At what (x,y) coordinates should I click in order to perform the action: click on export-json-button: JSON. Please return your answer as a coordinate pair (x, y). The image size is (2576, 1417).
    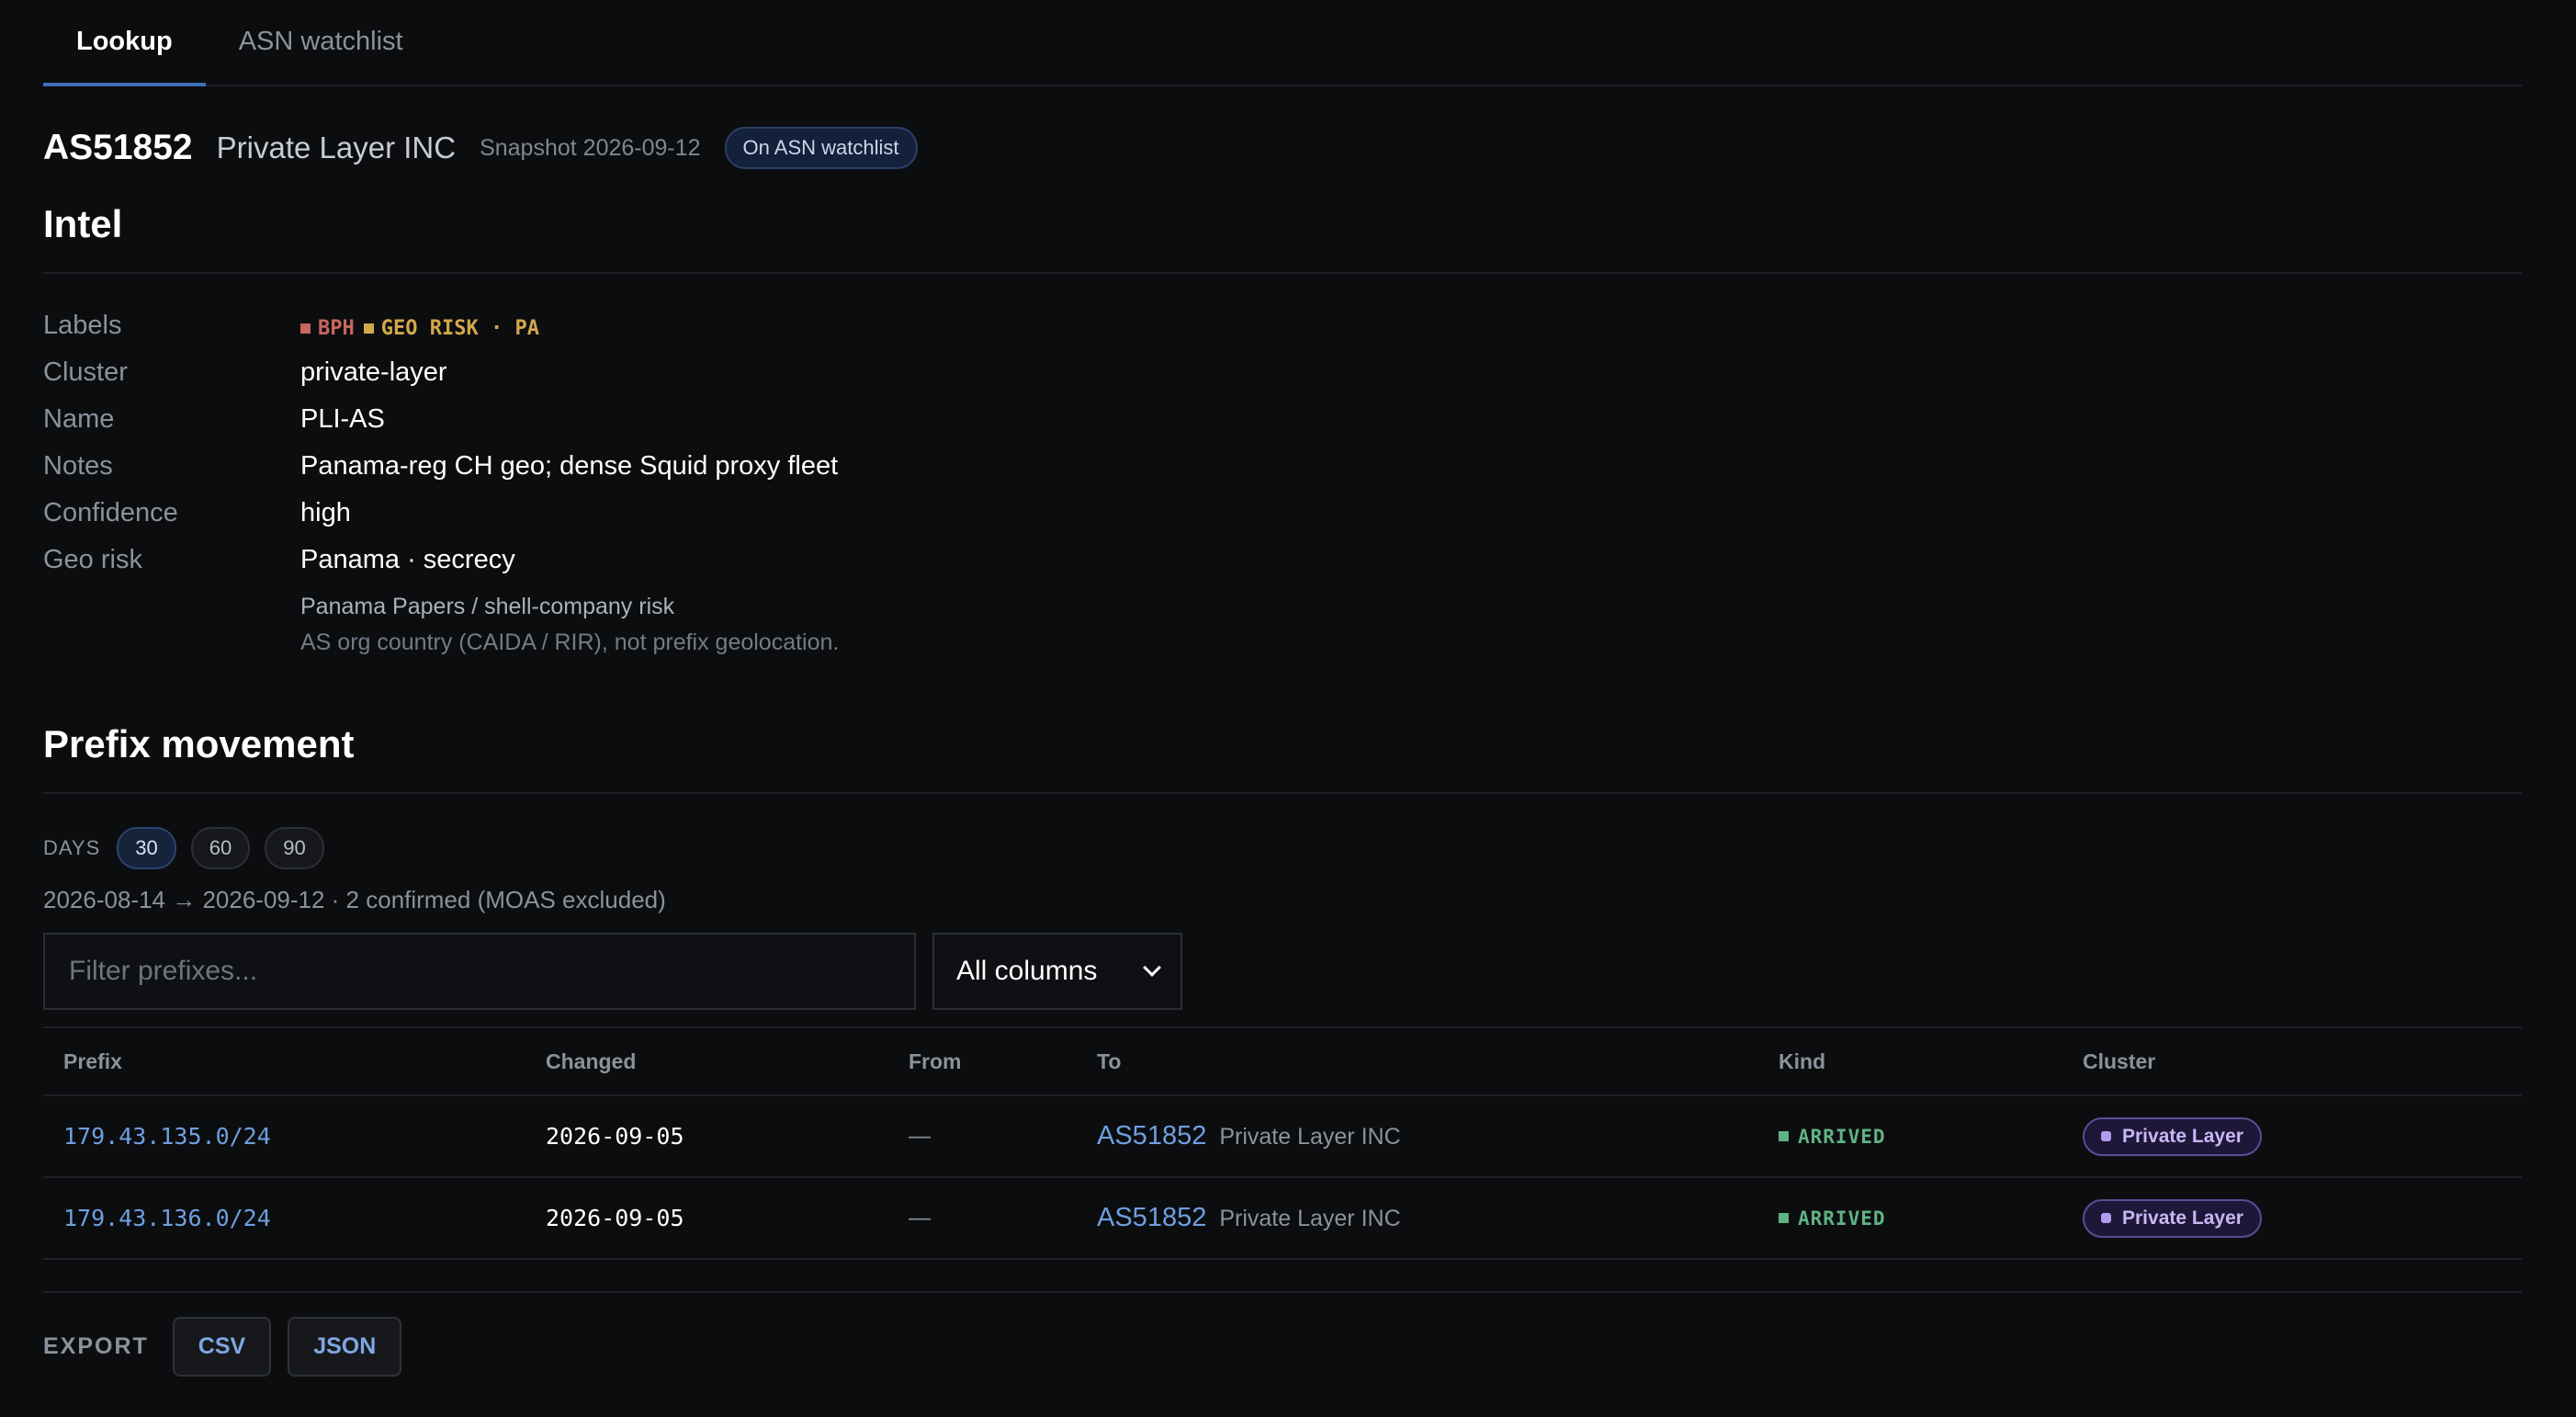
    Looking at the image, I should click on (345, 1347).